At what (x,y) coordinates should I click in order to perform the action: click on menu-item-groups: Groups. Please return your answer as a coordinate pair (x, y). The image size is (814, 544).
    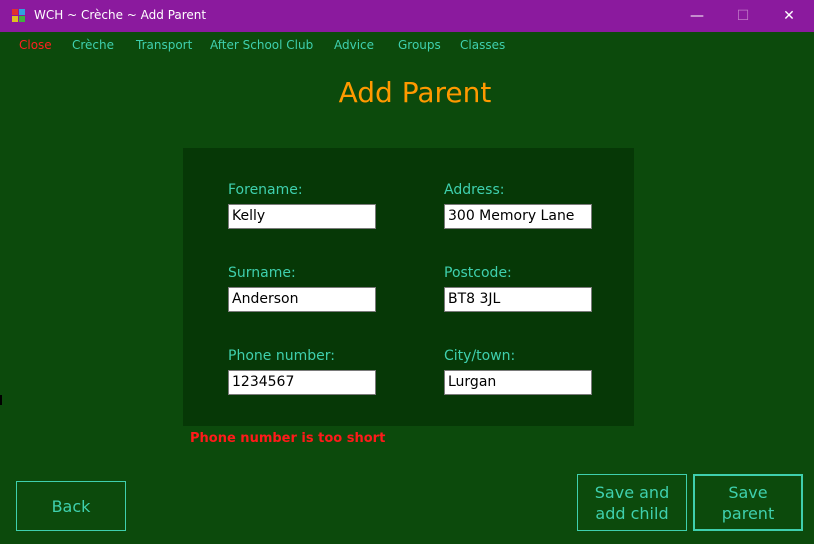
    Looking at the image, I should click on (419, 45).